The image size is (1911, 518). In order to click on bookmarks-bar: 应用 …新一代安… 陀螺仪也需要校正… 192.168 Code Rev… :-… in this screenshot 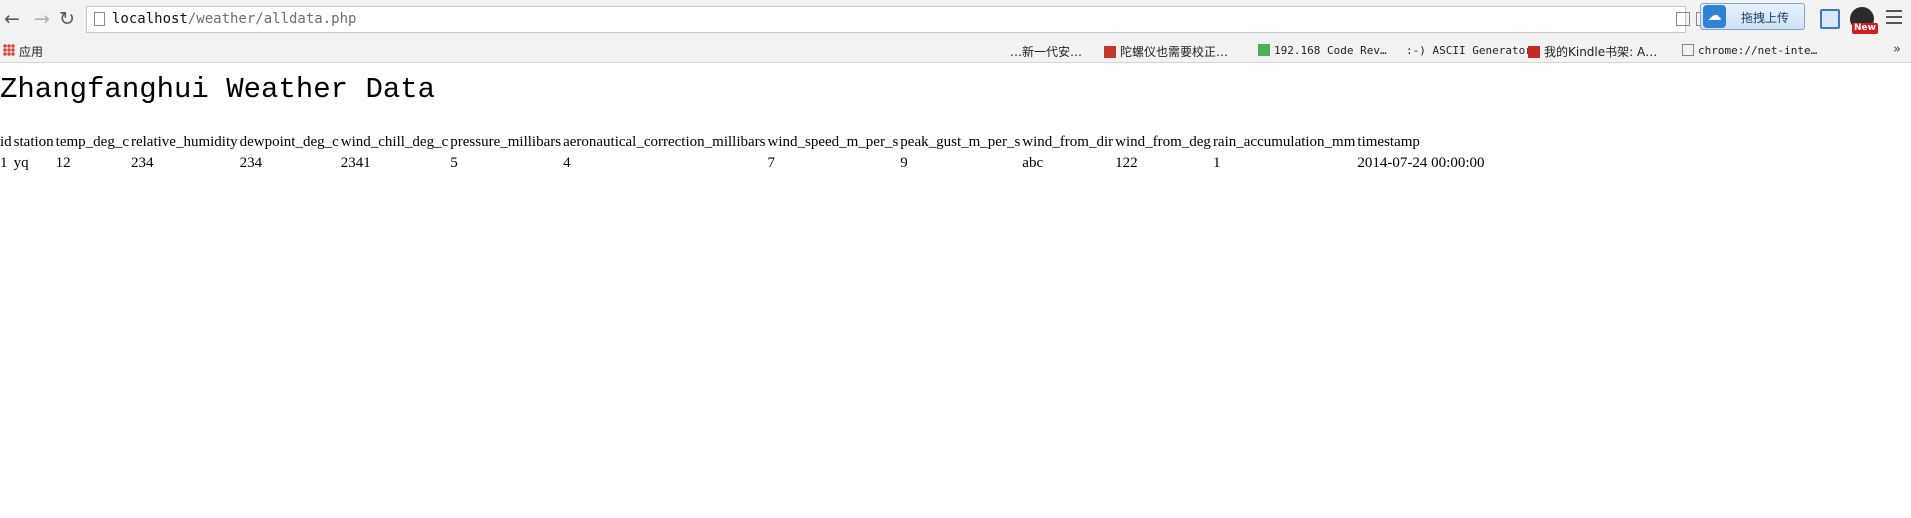, I will do `click(955, 51)`.